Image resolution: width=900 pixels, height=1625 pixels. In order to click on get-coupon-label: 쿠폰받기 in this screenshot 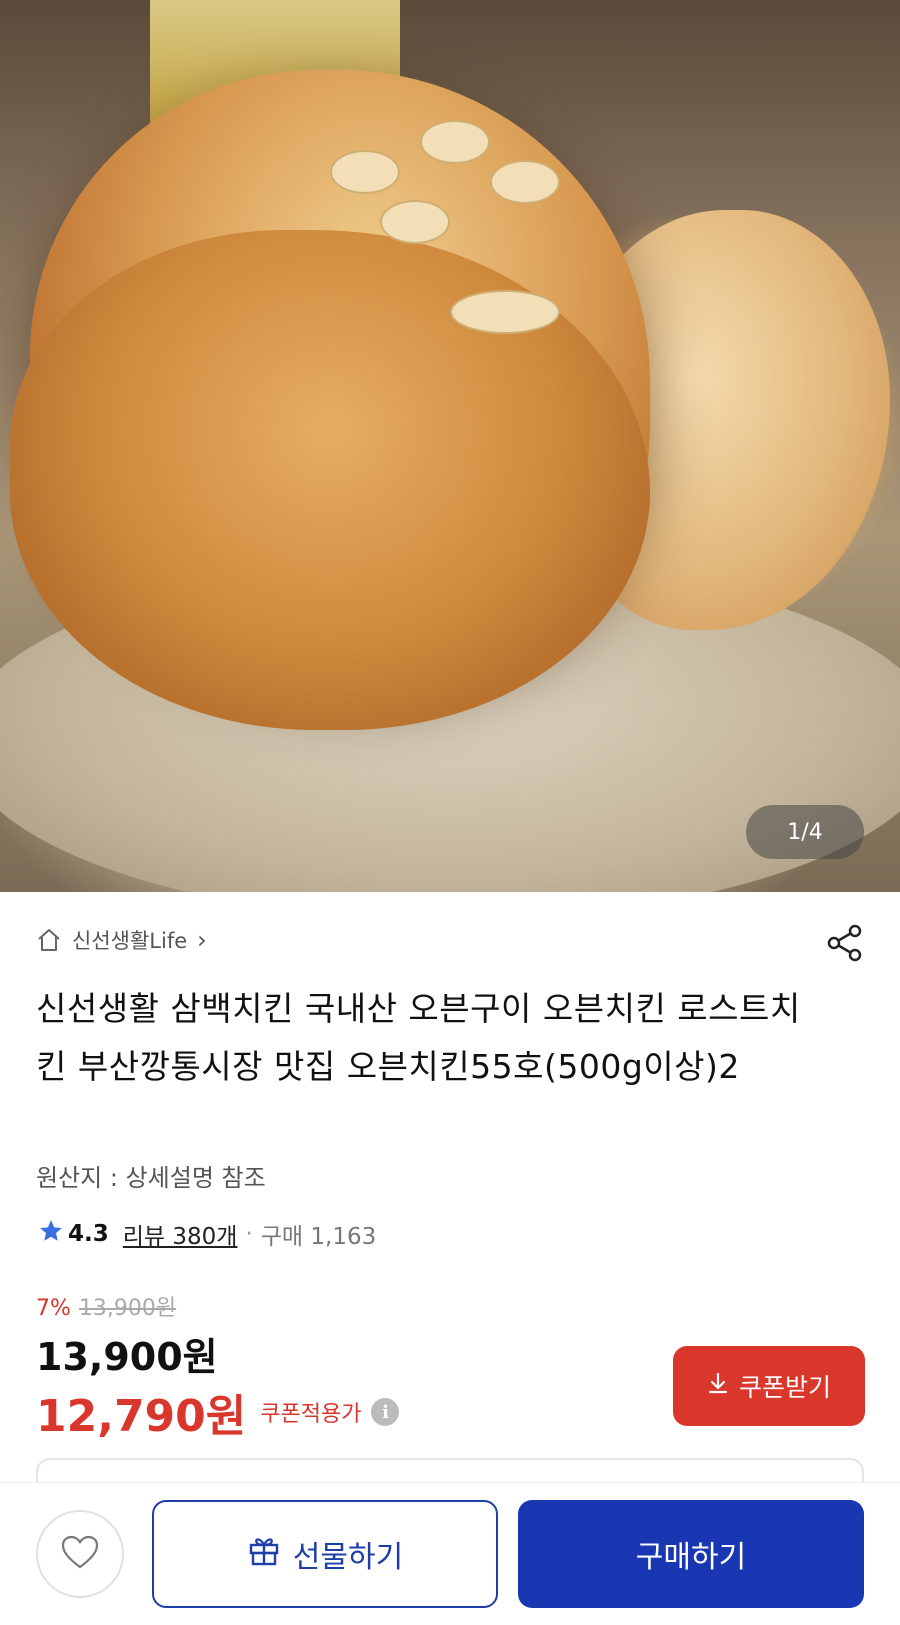, I will do `click(784, 1387)`.